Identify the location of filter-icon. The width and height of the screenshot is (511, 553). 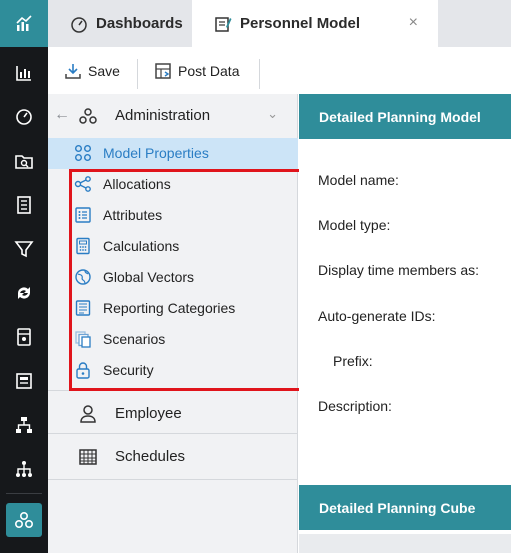
(24, 249).